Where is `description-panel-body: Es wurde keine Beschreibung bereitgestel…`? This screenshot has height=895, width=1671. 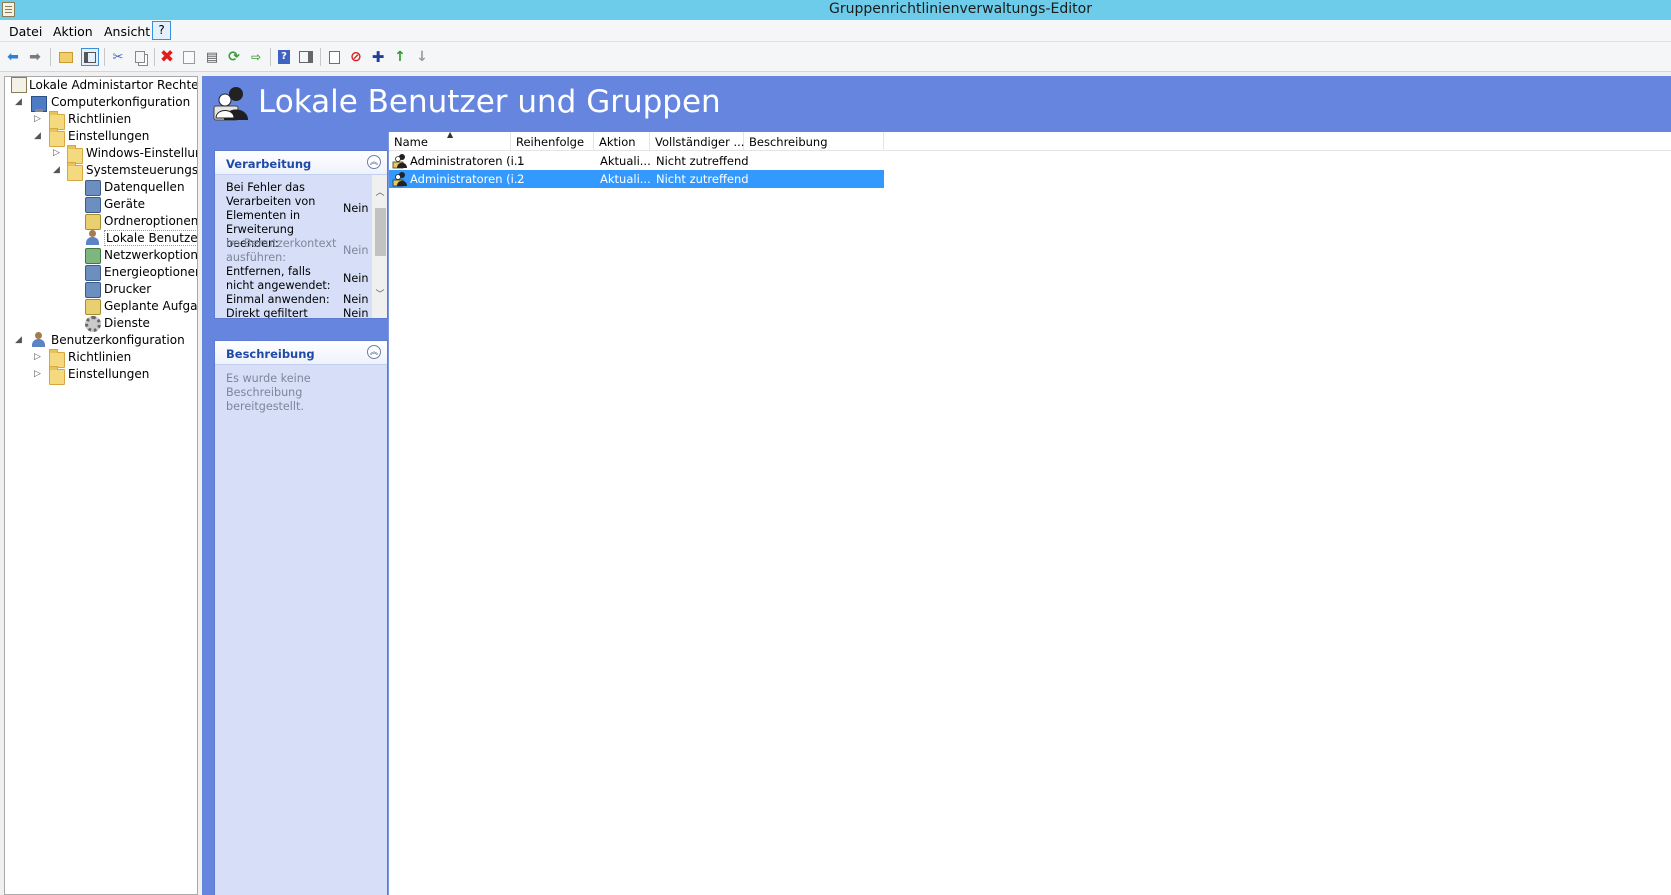
description-panel-body: Es wurde keine Beschreibung bereitgestel… is located at coordinates (301, 625).